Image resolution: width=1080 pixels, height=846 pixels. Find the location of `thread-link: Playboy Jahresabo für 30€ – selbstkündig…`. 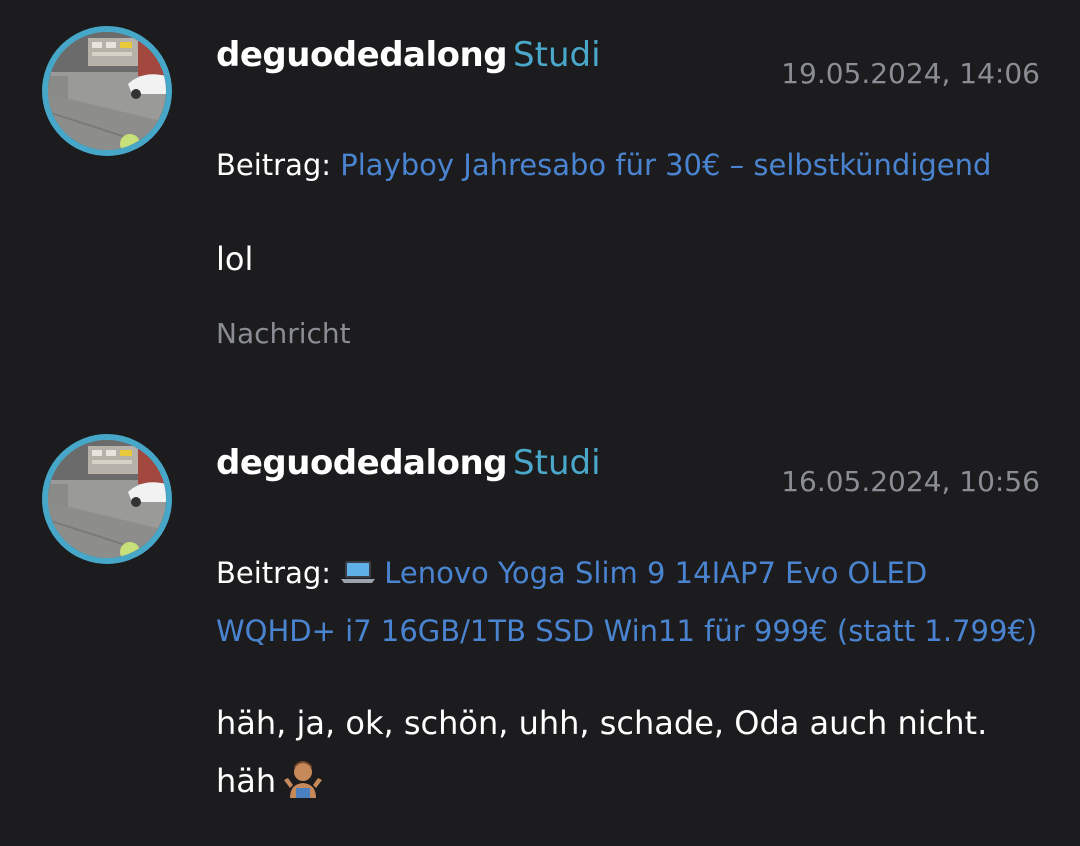

thread-link: Playboy Jahresabo für 30€ – selbstkündig… is located at coordinates (665, 165).